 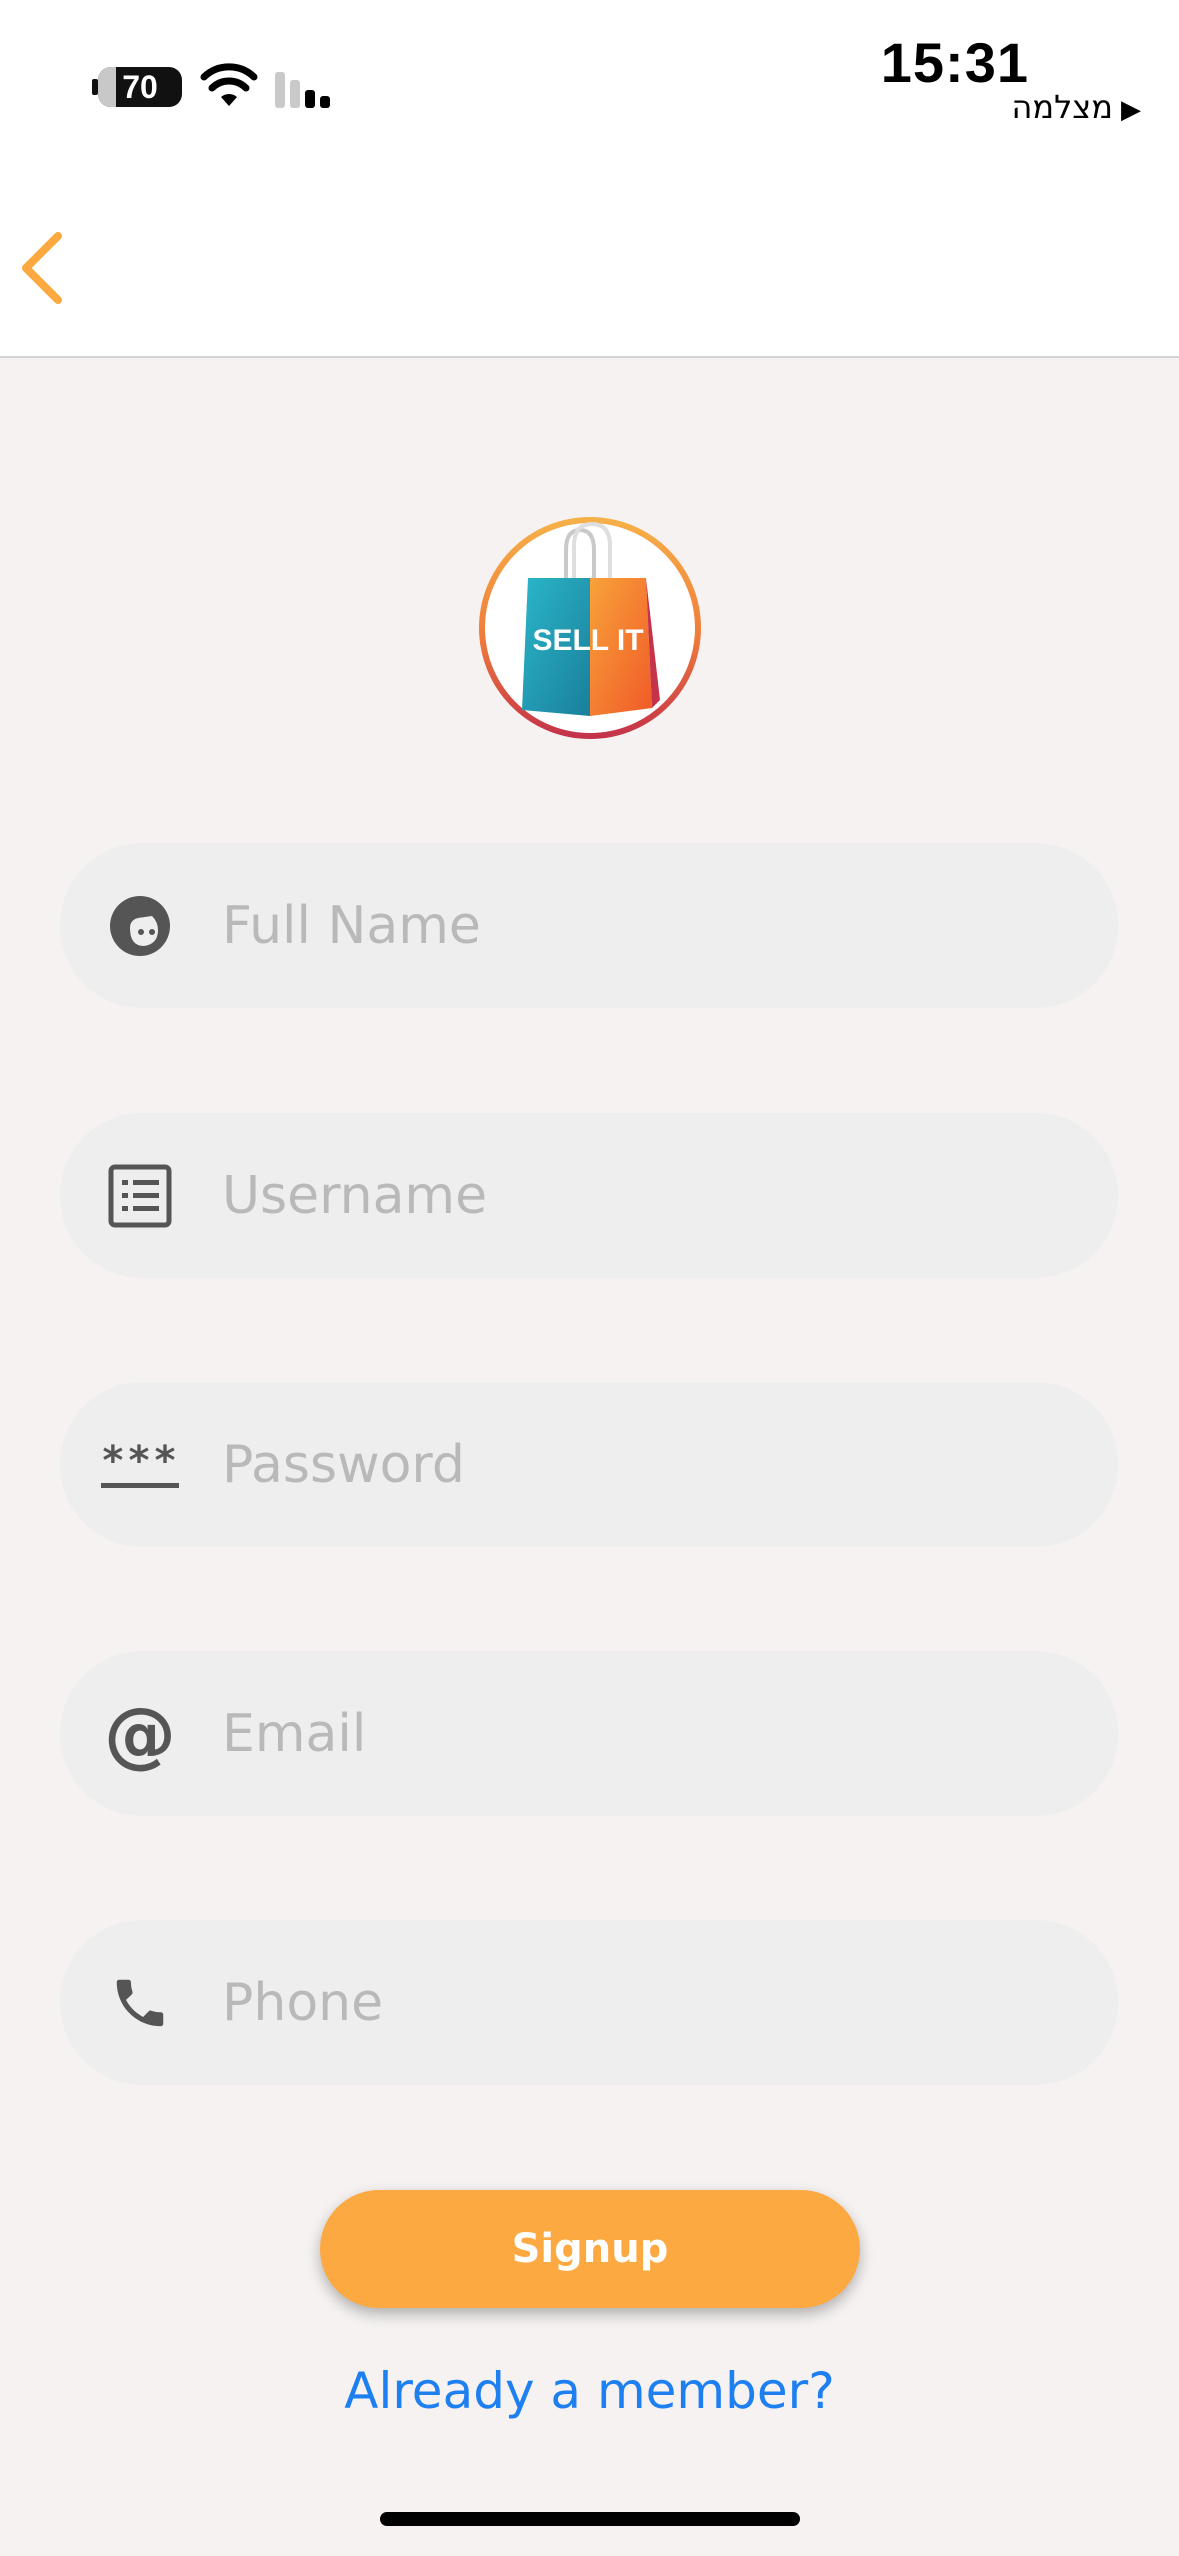 What do you see at coordinates (652, 1464) in the screenshot?
I see `password-input` at bounding box center [652, 1464].